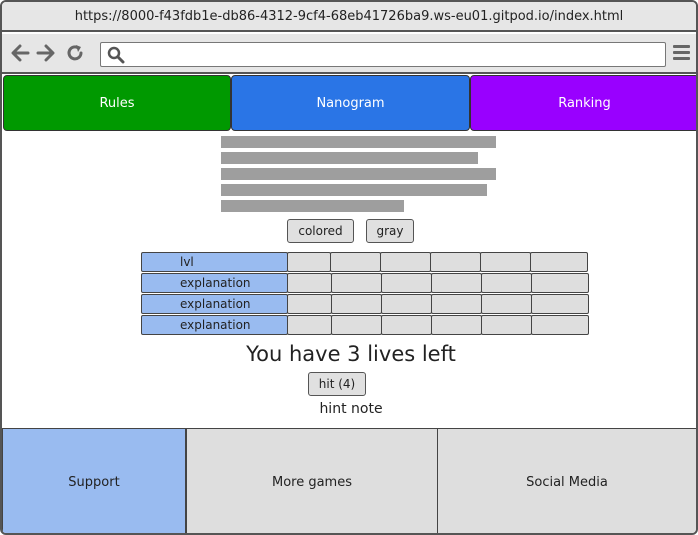 This screenshot has width=698, height=535. What do you see at coordinates (75, 53) in the screenshot?
I see `reload-icon` at bounding box center [75, 53].